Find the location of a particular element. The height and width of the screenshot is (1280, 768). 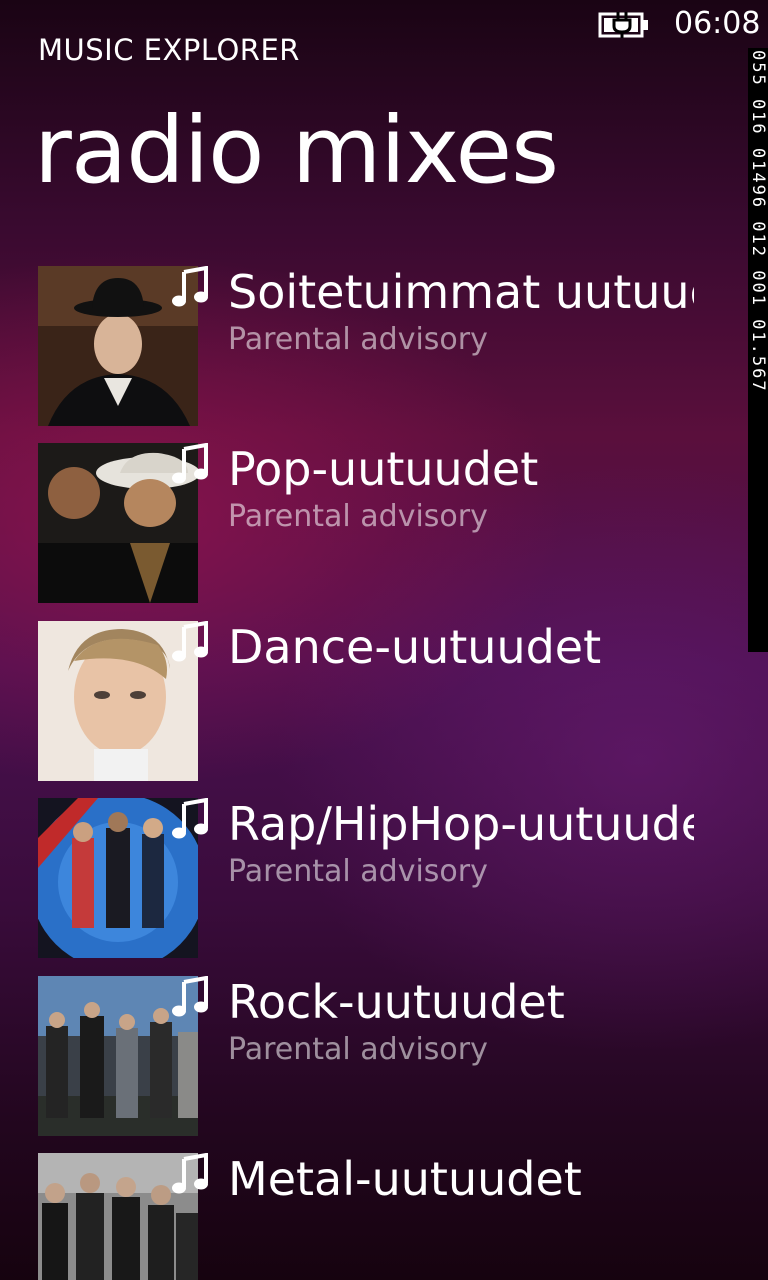

list-item: Pop-uutuudet Parental advisory is located at coordinates (366, 523).